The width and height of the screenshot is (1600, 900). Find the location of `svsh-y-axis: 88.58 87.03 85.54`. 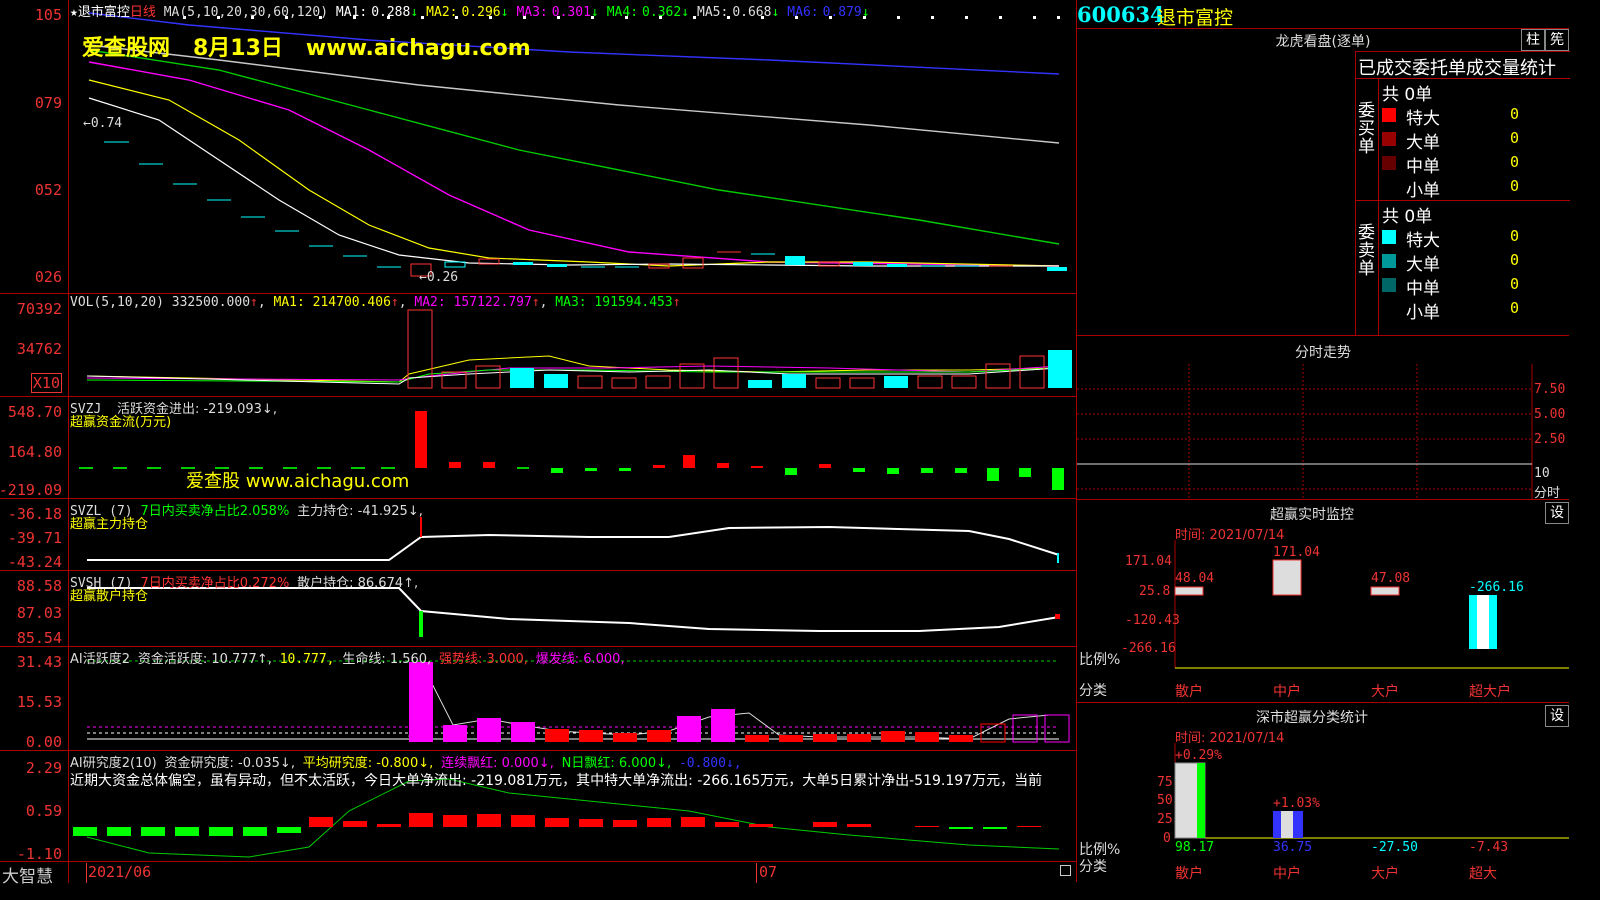

svsh-y-axis: 88.58 87.03 85.54 is located at coordinates (34, 609).